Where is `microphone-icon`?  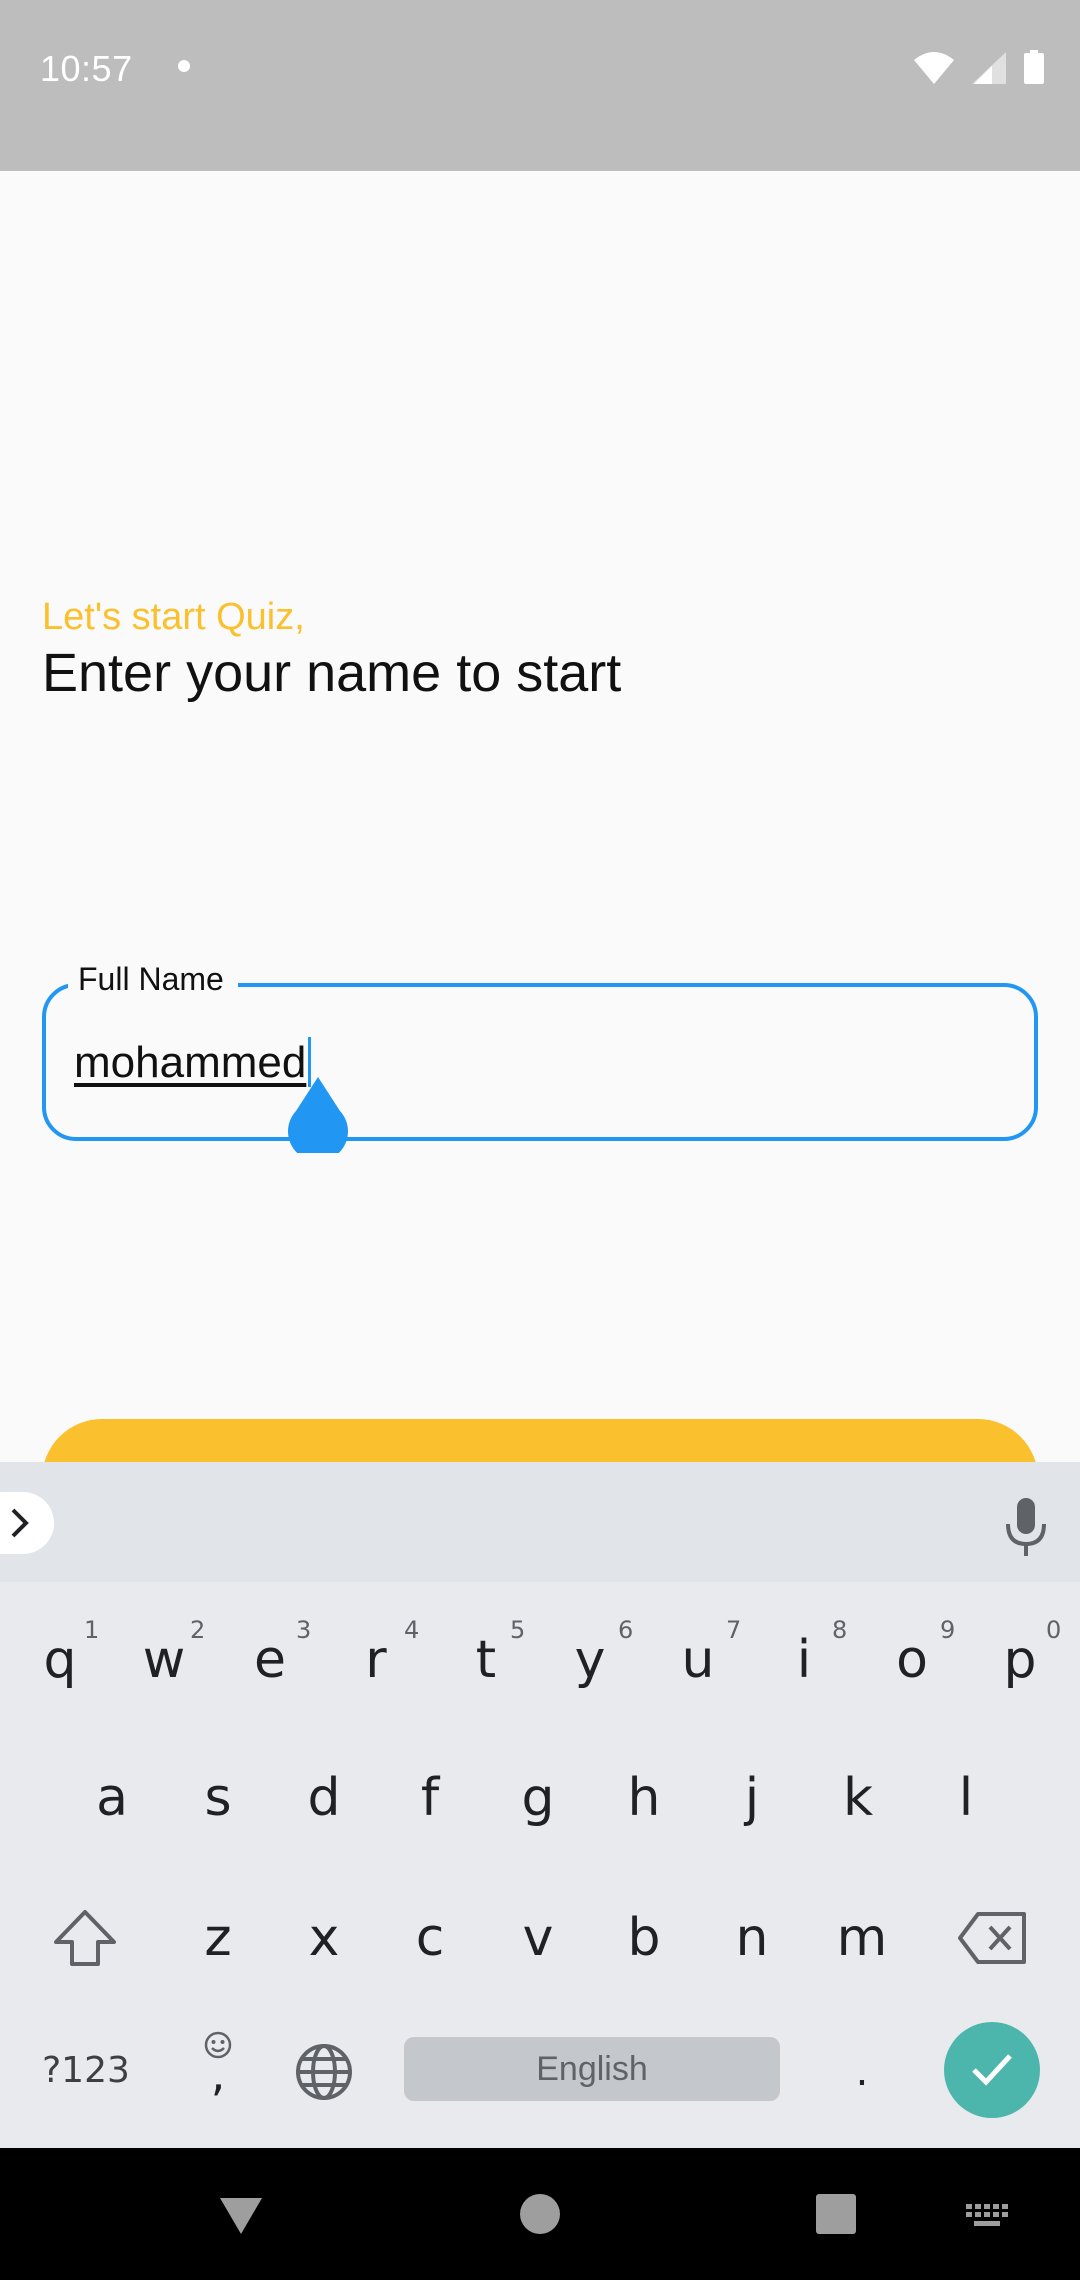
microphone-icon is located at coordinates (1026, 1528).